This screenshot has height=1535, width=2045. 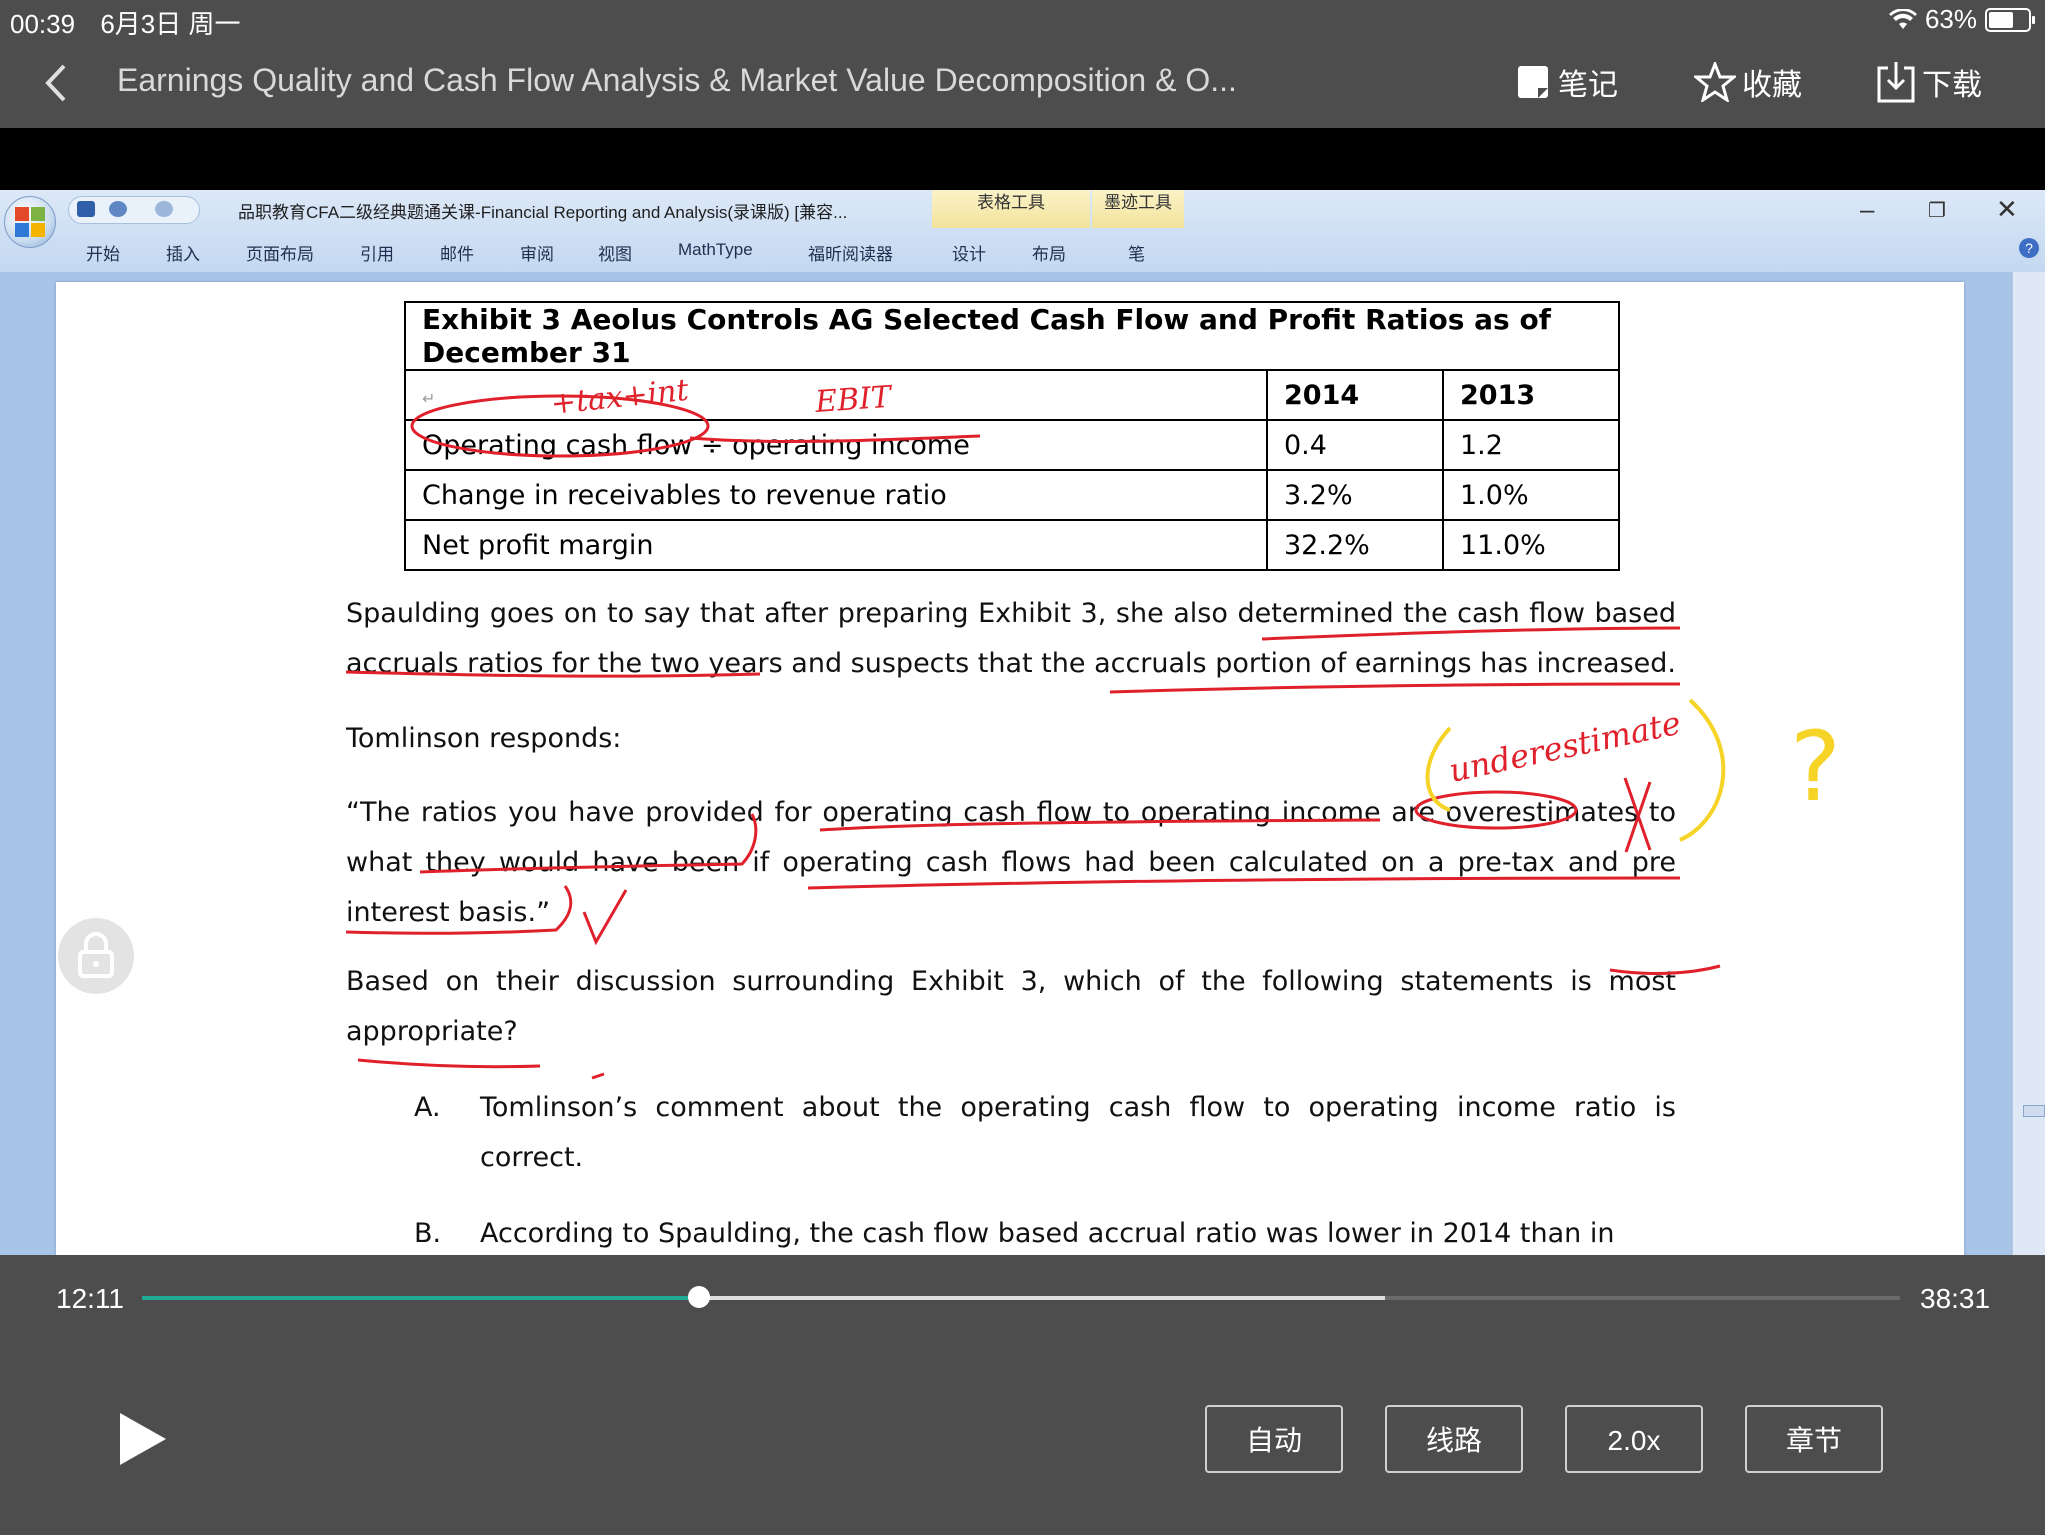 I want to click on ink-underline-appropriate, so click(x=449, y=1063).